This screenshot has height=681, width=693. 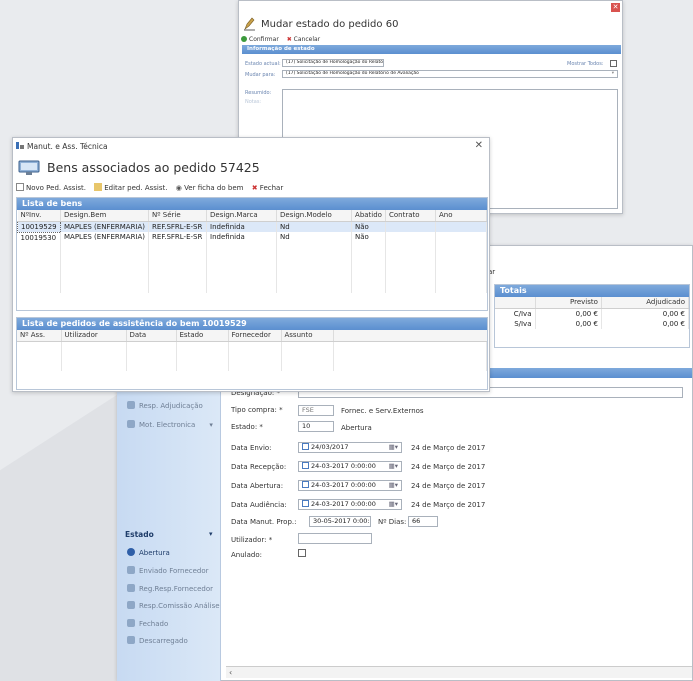 I want to click on column-header: Design.Bem, so click(x=105, y=216).